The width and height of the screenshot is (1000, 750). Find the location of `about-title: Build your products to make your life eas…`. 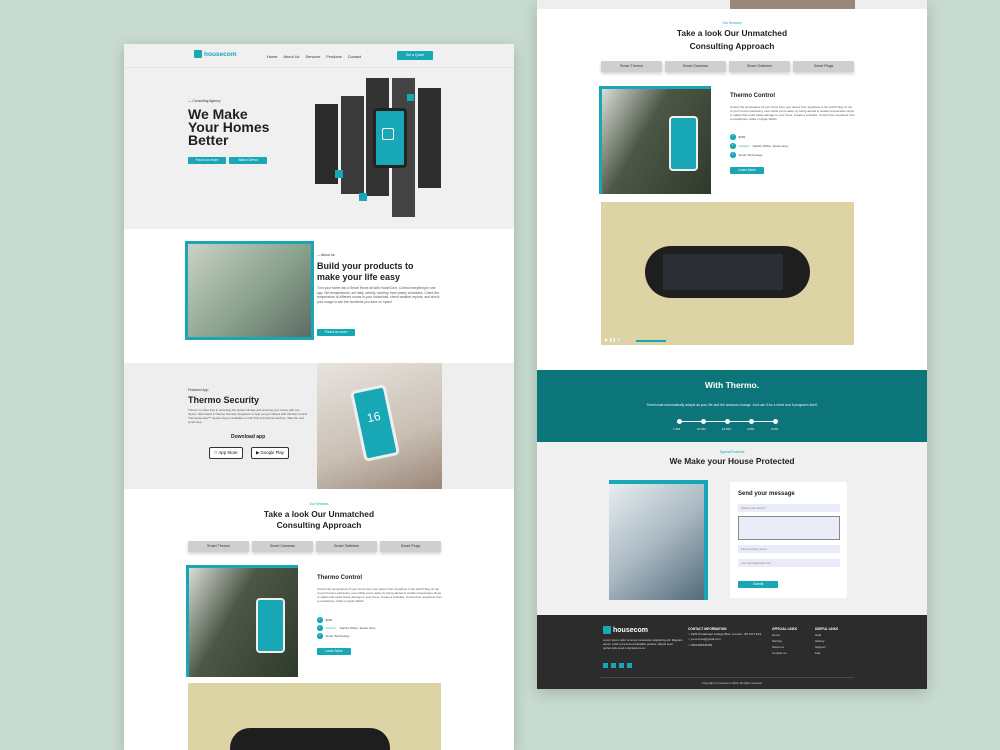

about-title: Build your products to make your life eas… is located at coordinates (365, 271).